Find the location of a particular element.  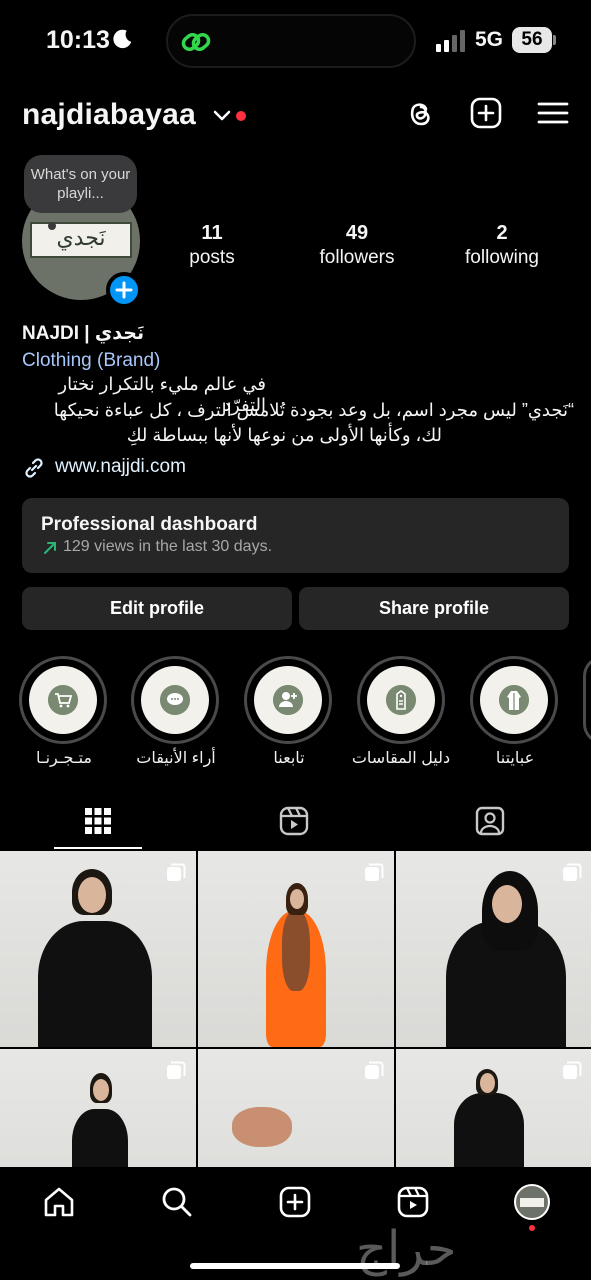

trend-up-icon is located at coordinates (50, 548).